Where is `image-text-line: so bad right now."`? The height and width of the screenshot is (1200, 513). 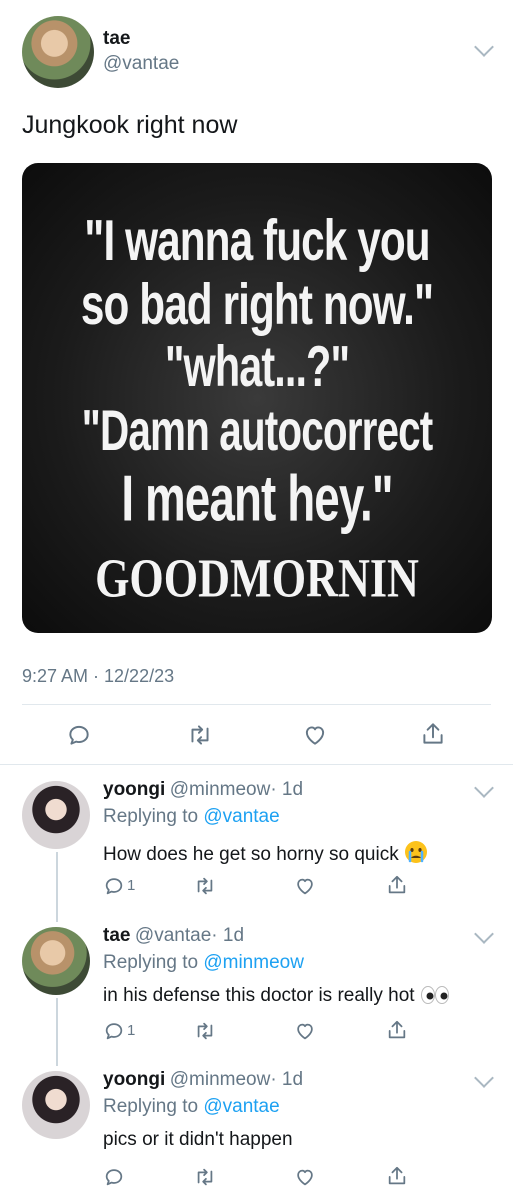
image-text-line: so bad right now." is located at coordinates (257, 304).